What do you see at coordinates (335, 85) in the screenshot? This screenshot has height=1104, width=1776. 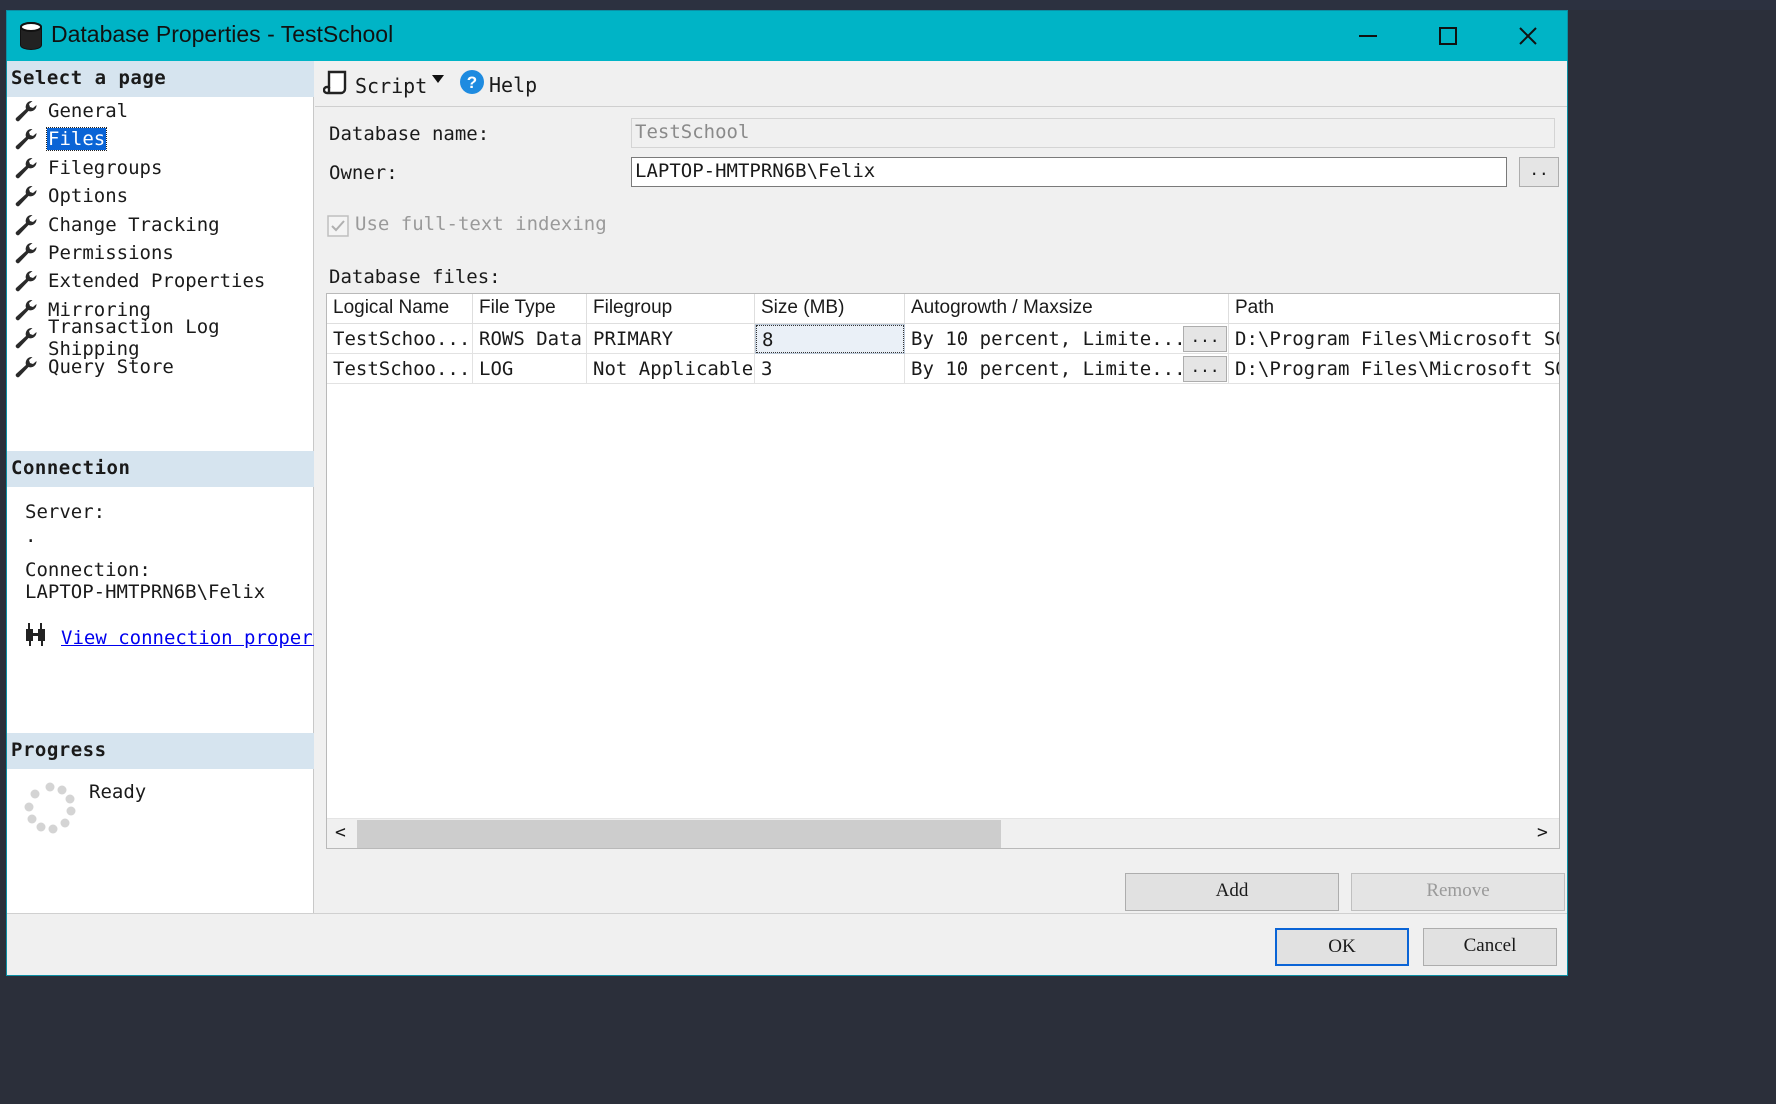 I see `script-icon` at bounding box center [335, 85].